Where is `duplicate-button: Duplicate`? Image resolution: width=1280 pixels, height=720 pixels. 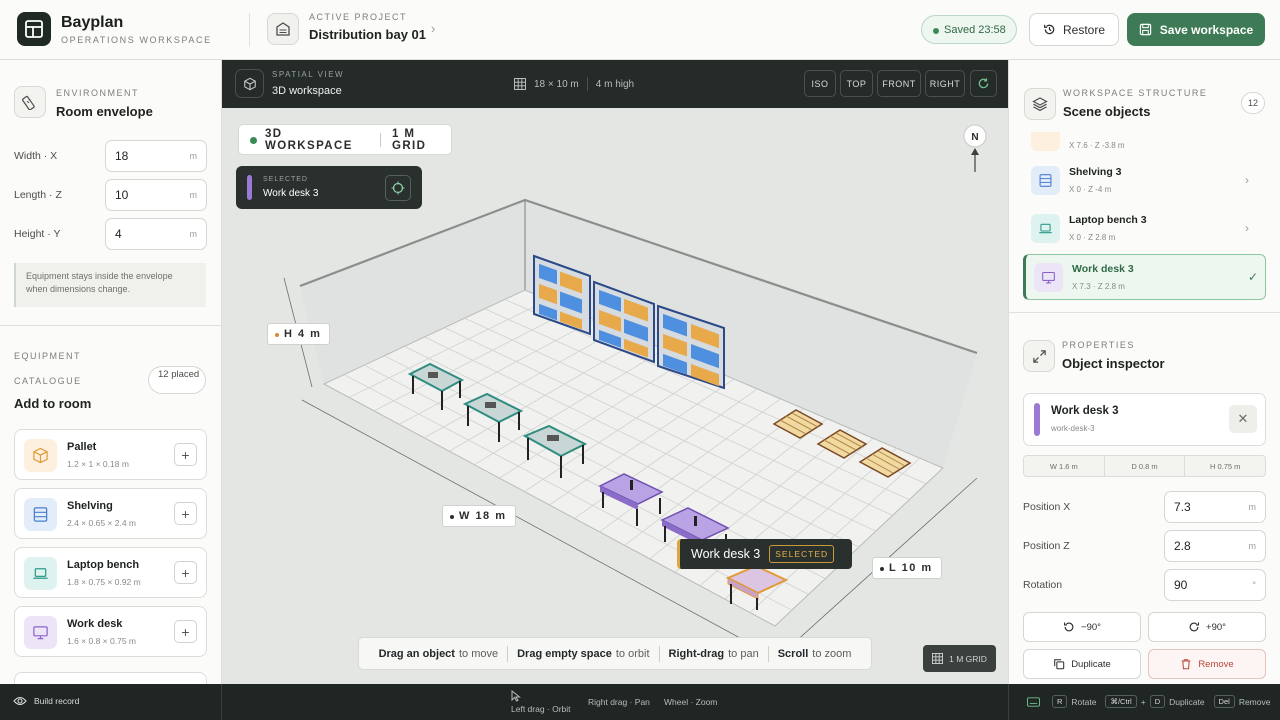 duplicate-button: Duplicate is located at coordinates (1082, 664).